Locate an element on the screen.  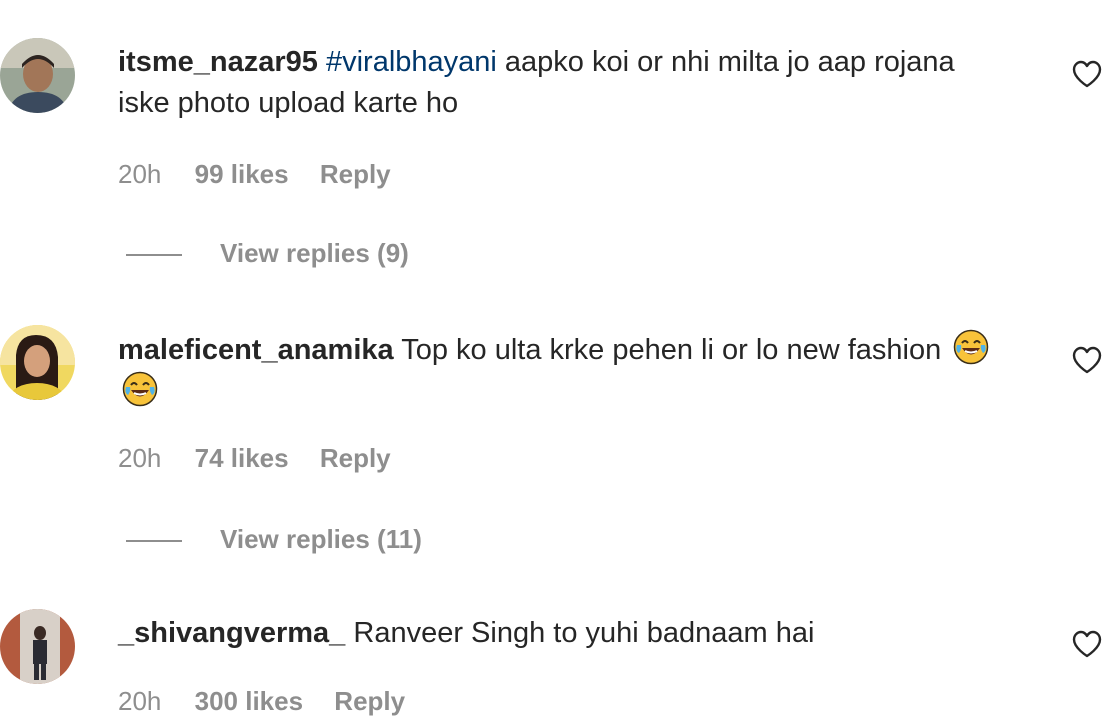
comment-meta: 20h 300 likes Reply is located at coordinates (273, 701).